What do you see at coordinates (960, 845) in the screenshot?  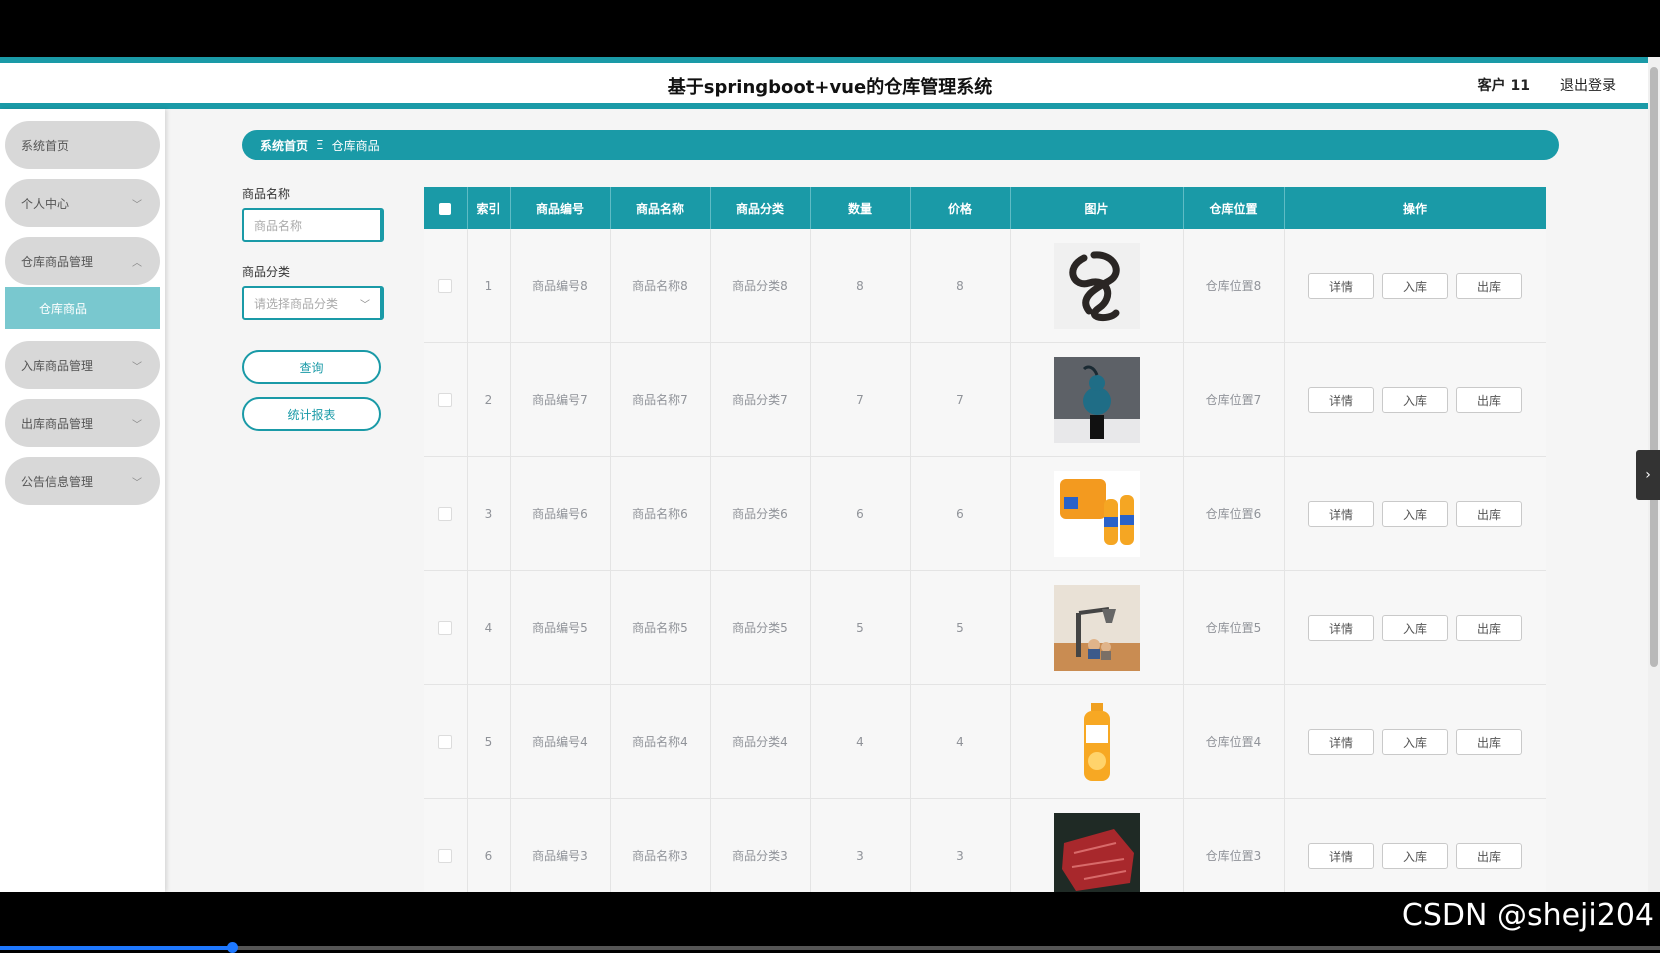 I see `cell-price: 3` at bounding box center [960, 845].